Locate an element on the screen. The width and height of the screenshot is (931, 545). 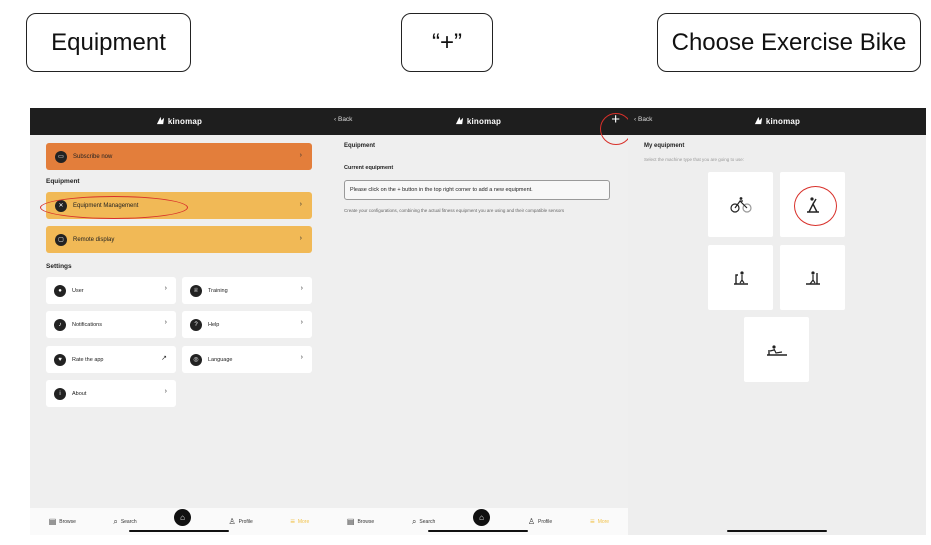
top-bar: ‹ Back kinomap is located at coordinates (777, 121).